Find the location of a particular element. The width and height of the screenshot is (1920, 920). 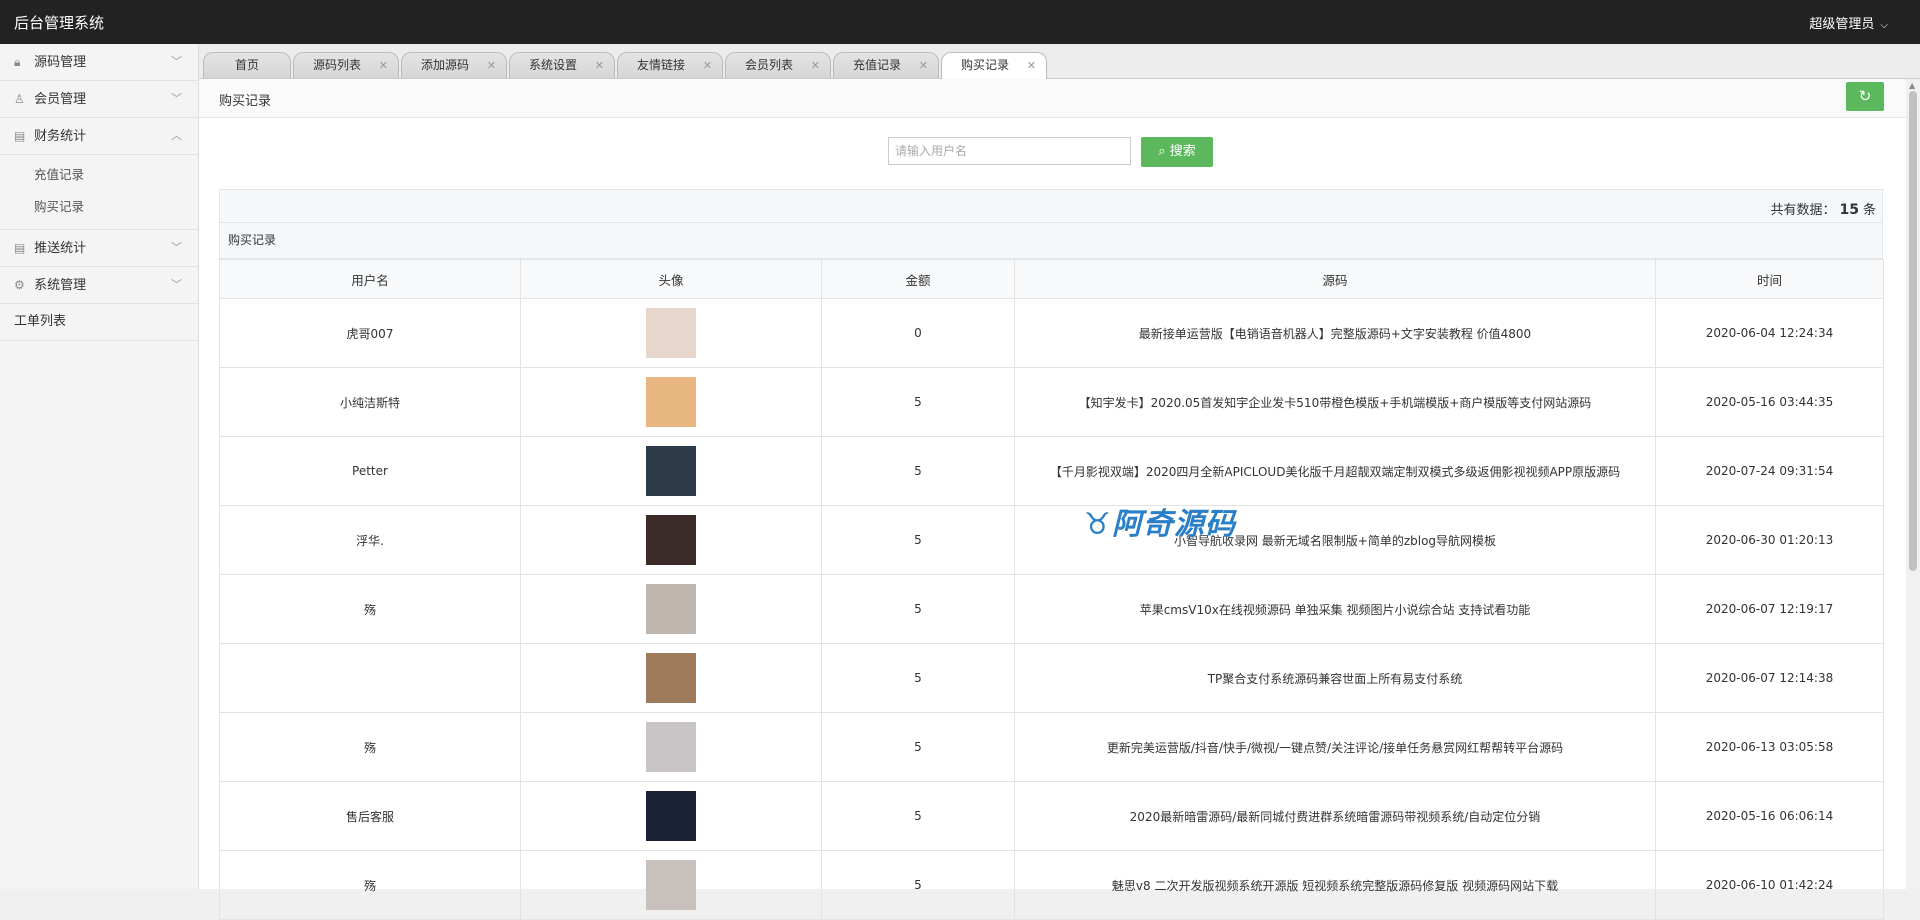

sidebar-item-members: ♙ 会员管理 ﹀ is located at coordinates (99, 99).